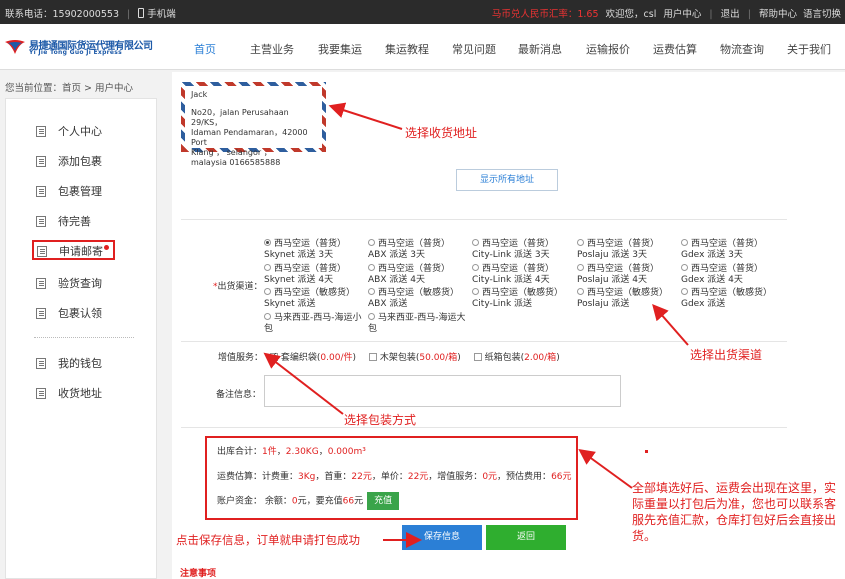 The image size is (845, 579). What do you see at coordinates (474, 49) in the screenshot?
I see `nav-faq: 常见问题` at bounding box center [474, 49].